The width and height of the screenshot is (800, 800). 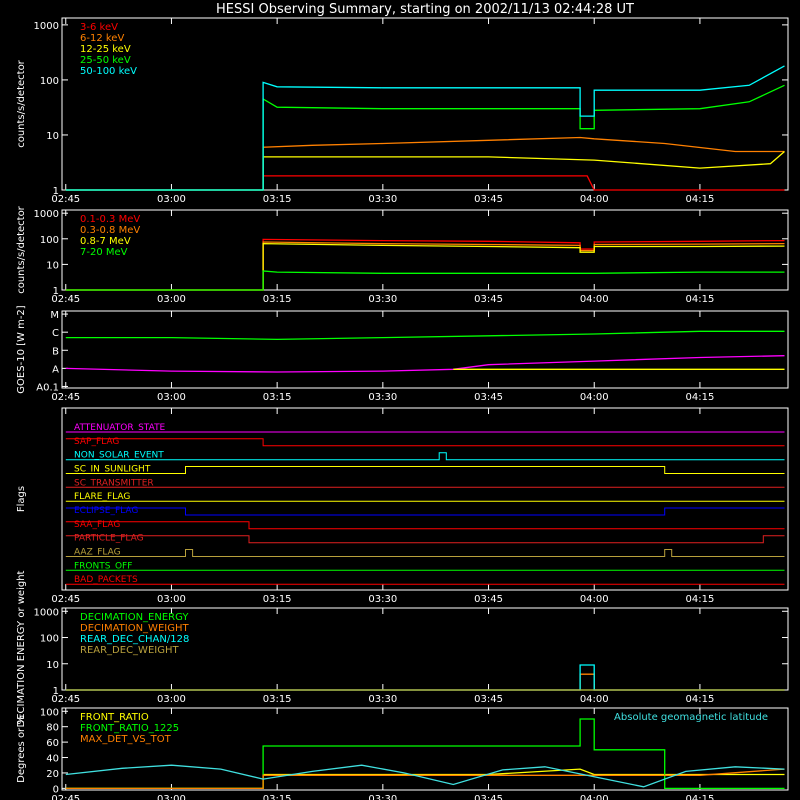 I want to click on legend-entry: 50-100 keV, so click(x=108, y=71).